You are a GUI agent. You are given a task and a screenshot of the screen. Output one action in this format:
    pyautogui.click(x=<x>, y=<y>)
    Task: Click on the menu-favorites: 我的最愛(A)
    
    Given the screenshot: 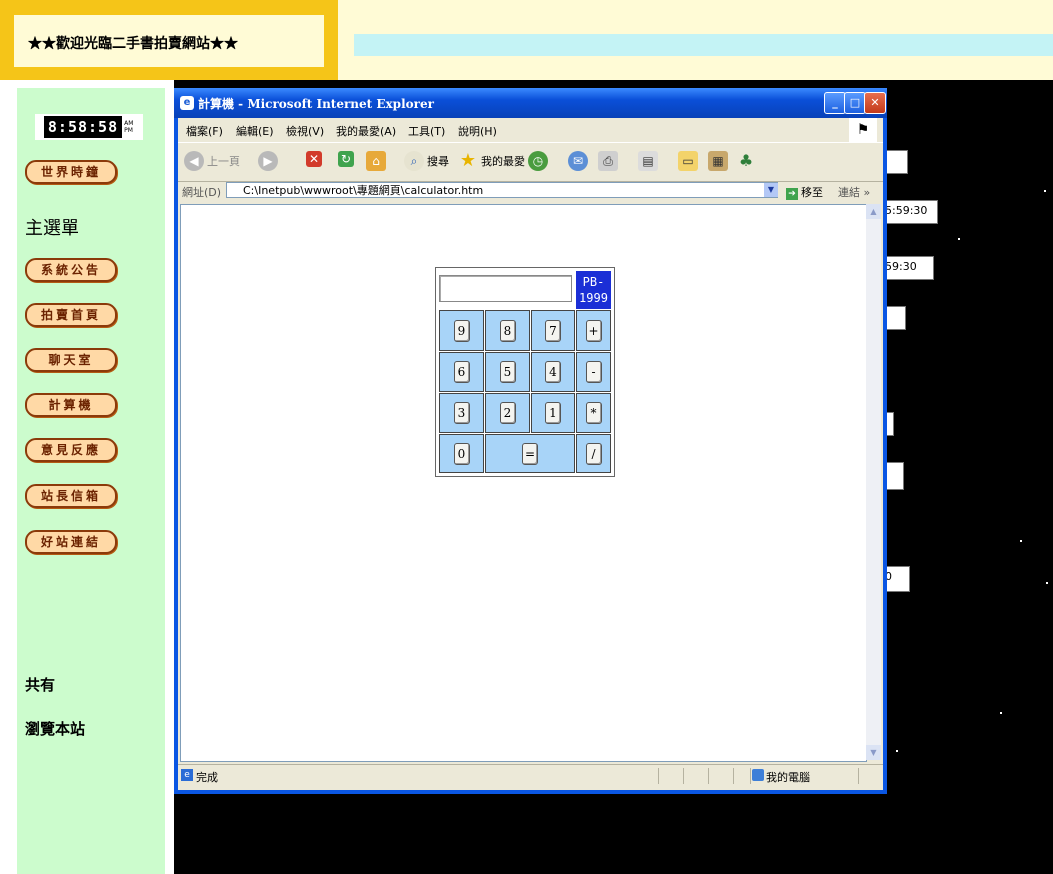 What is the action you would take?
    pyautogui.click(x=366, y=131)
    